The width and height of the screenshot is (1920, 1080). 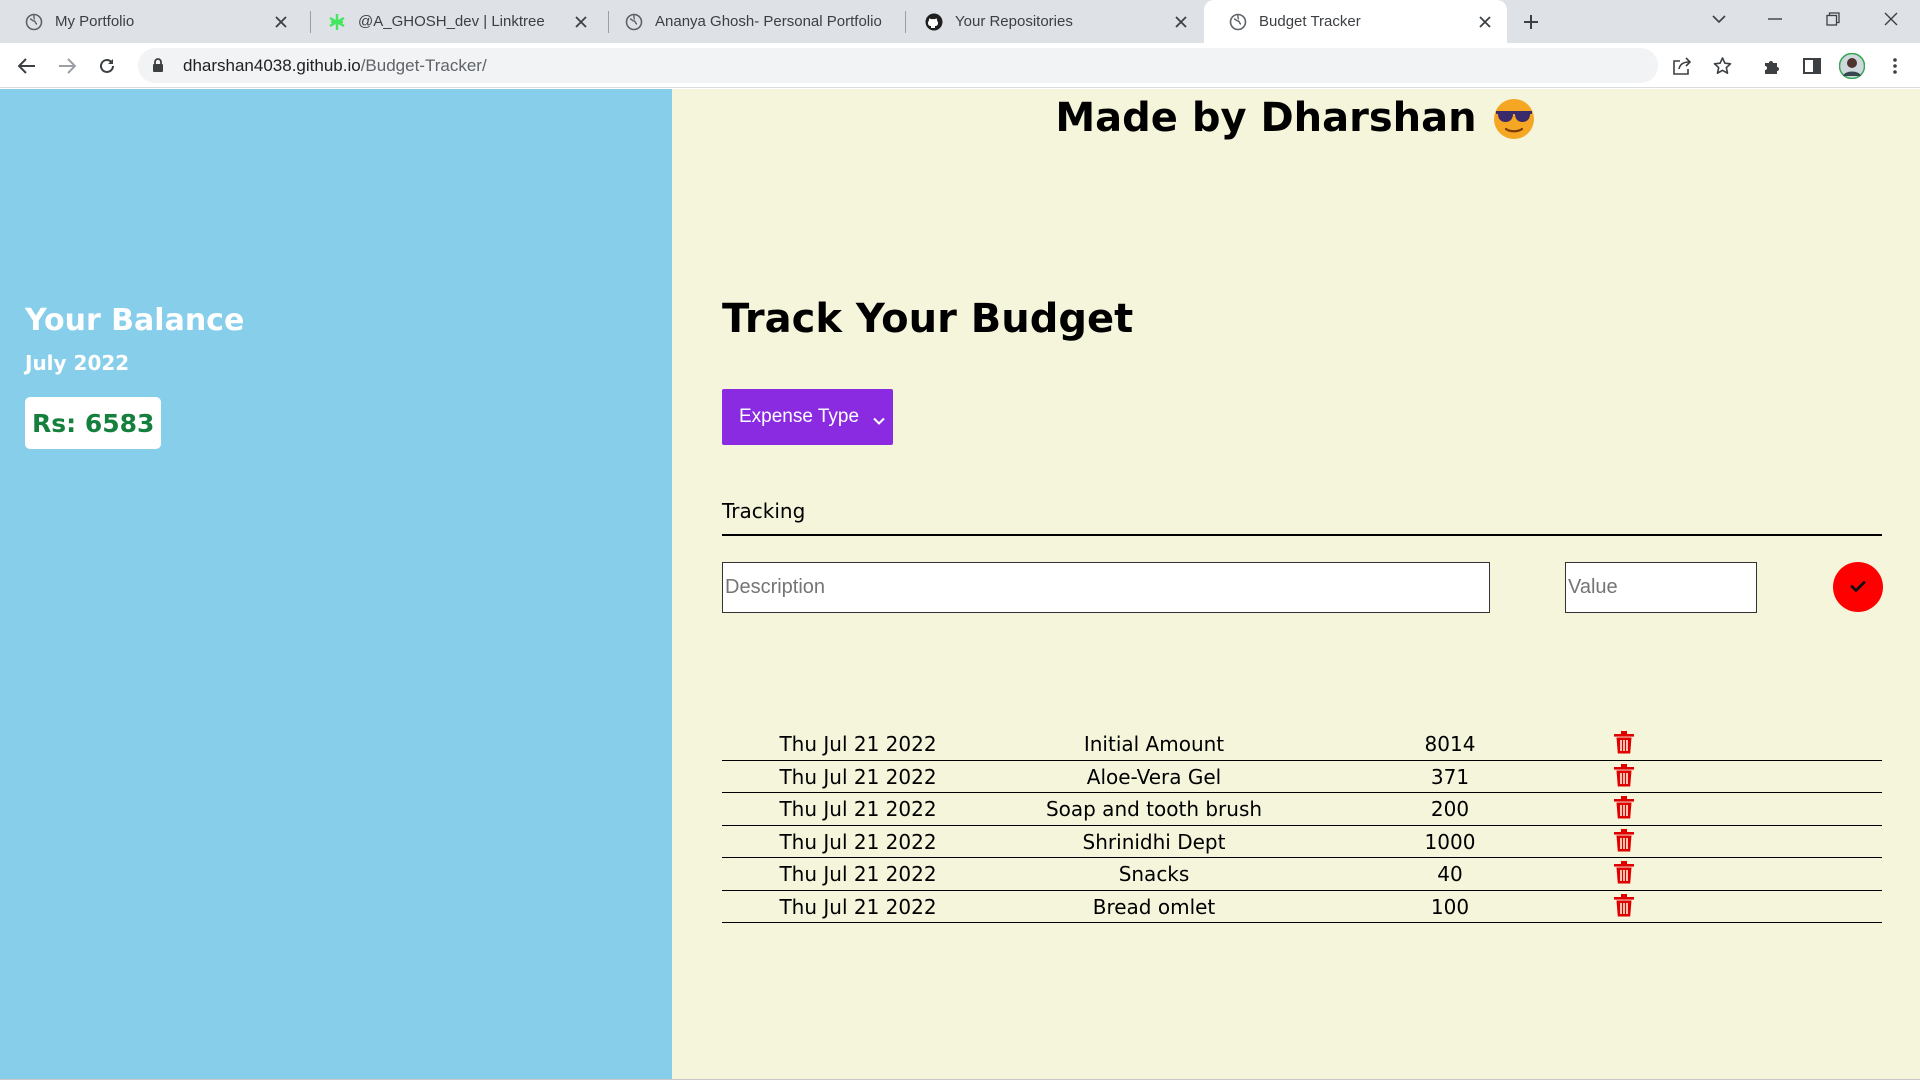 I want to click on tab-title: @A_GHOSH_dev | Linktree, so click(x=451, y=21).